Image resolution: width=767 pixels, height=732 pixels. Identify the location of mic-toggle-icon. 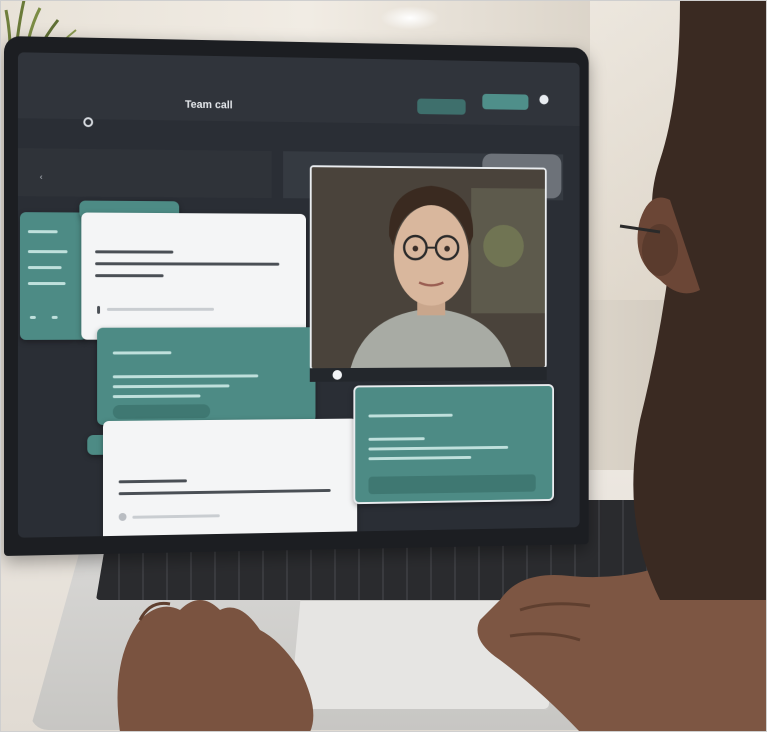
(337, 375).